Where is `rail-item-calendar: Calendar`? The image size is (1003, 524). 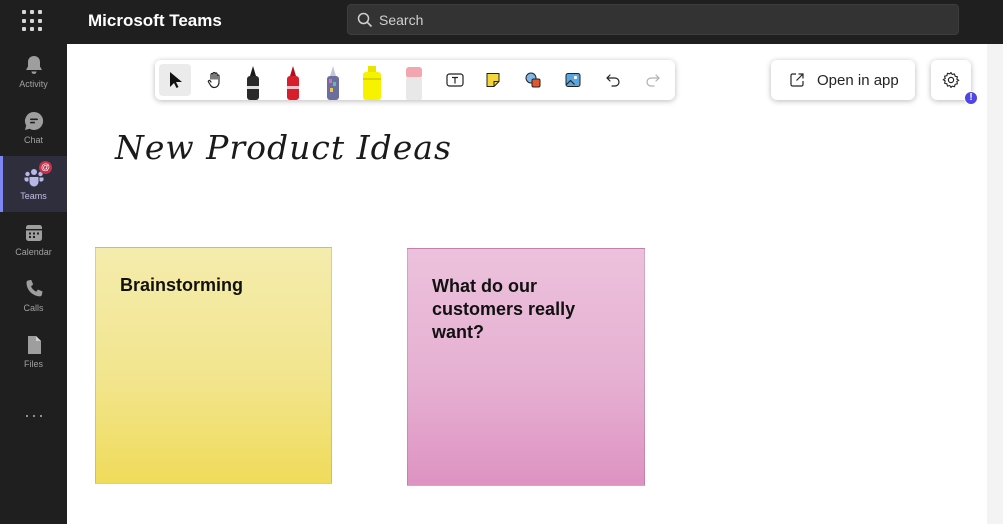 rail-item-calendar: Calendar is located at coordinates (33, 240).